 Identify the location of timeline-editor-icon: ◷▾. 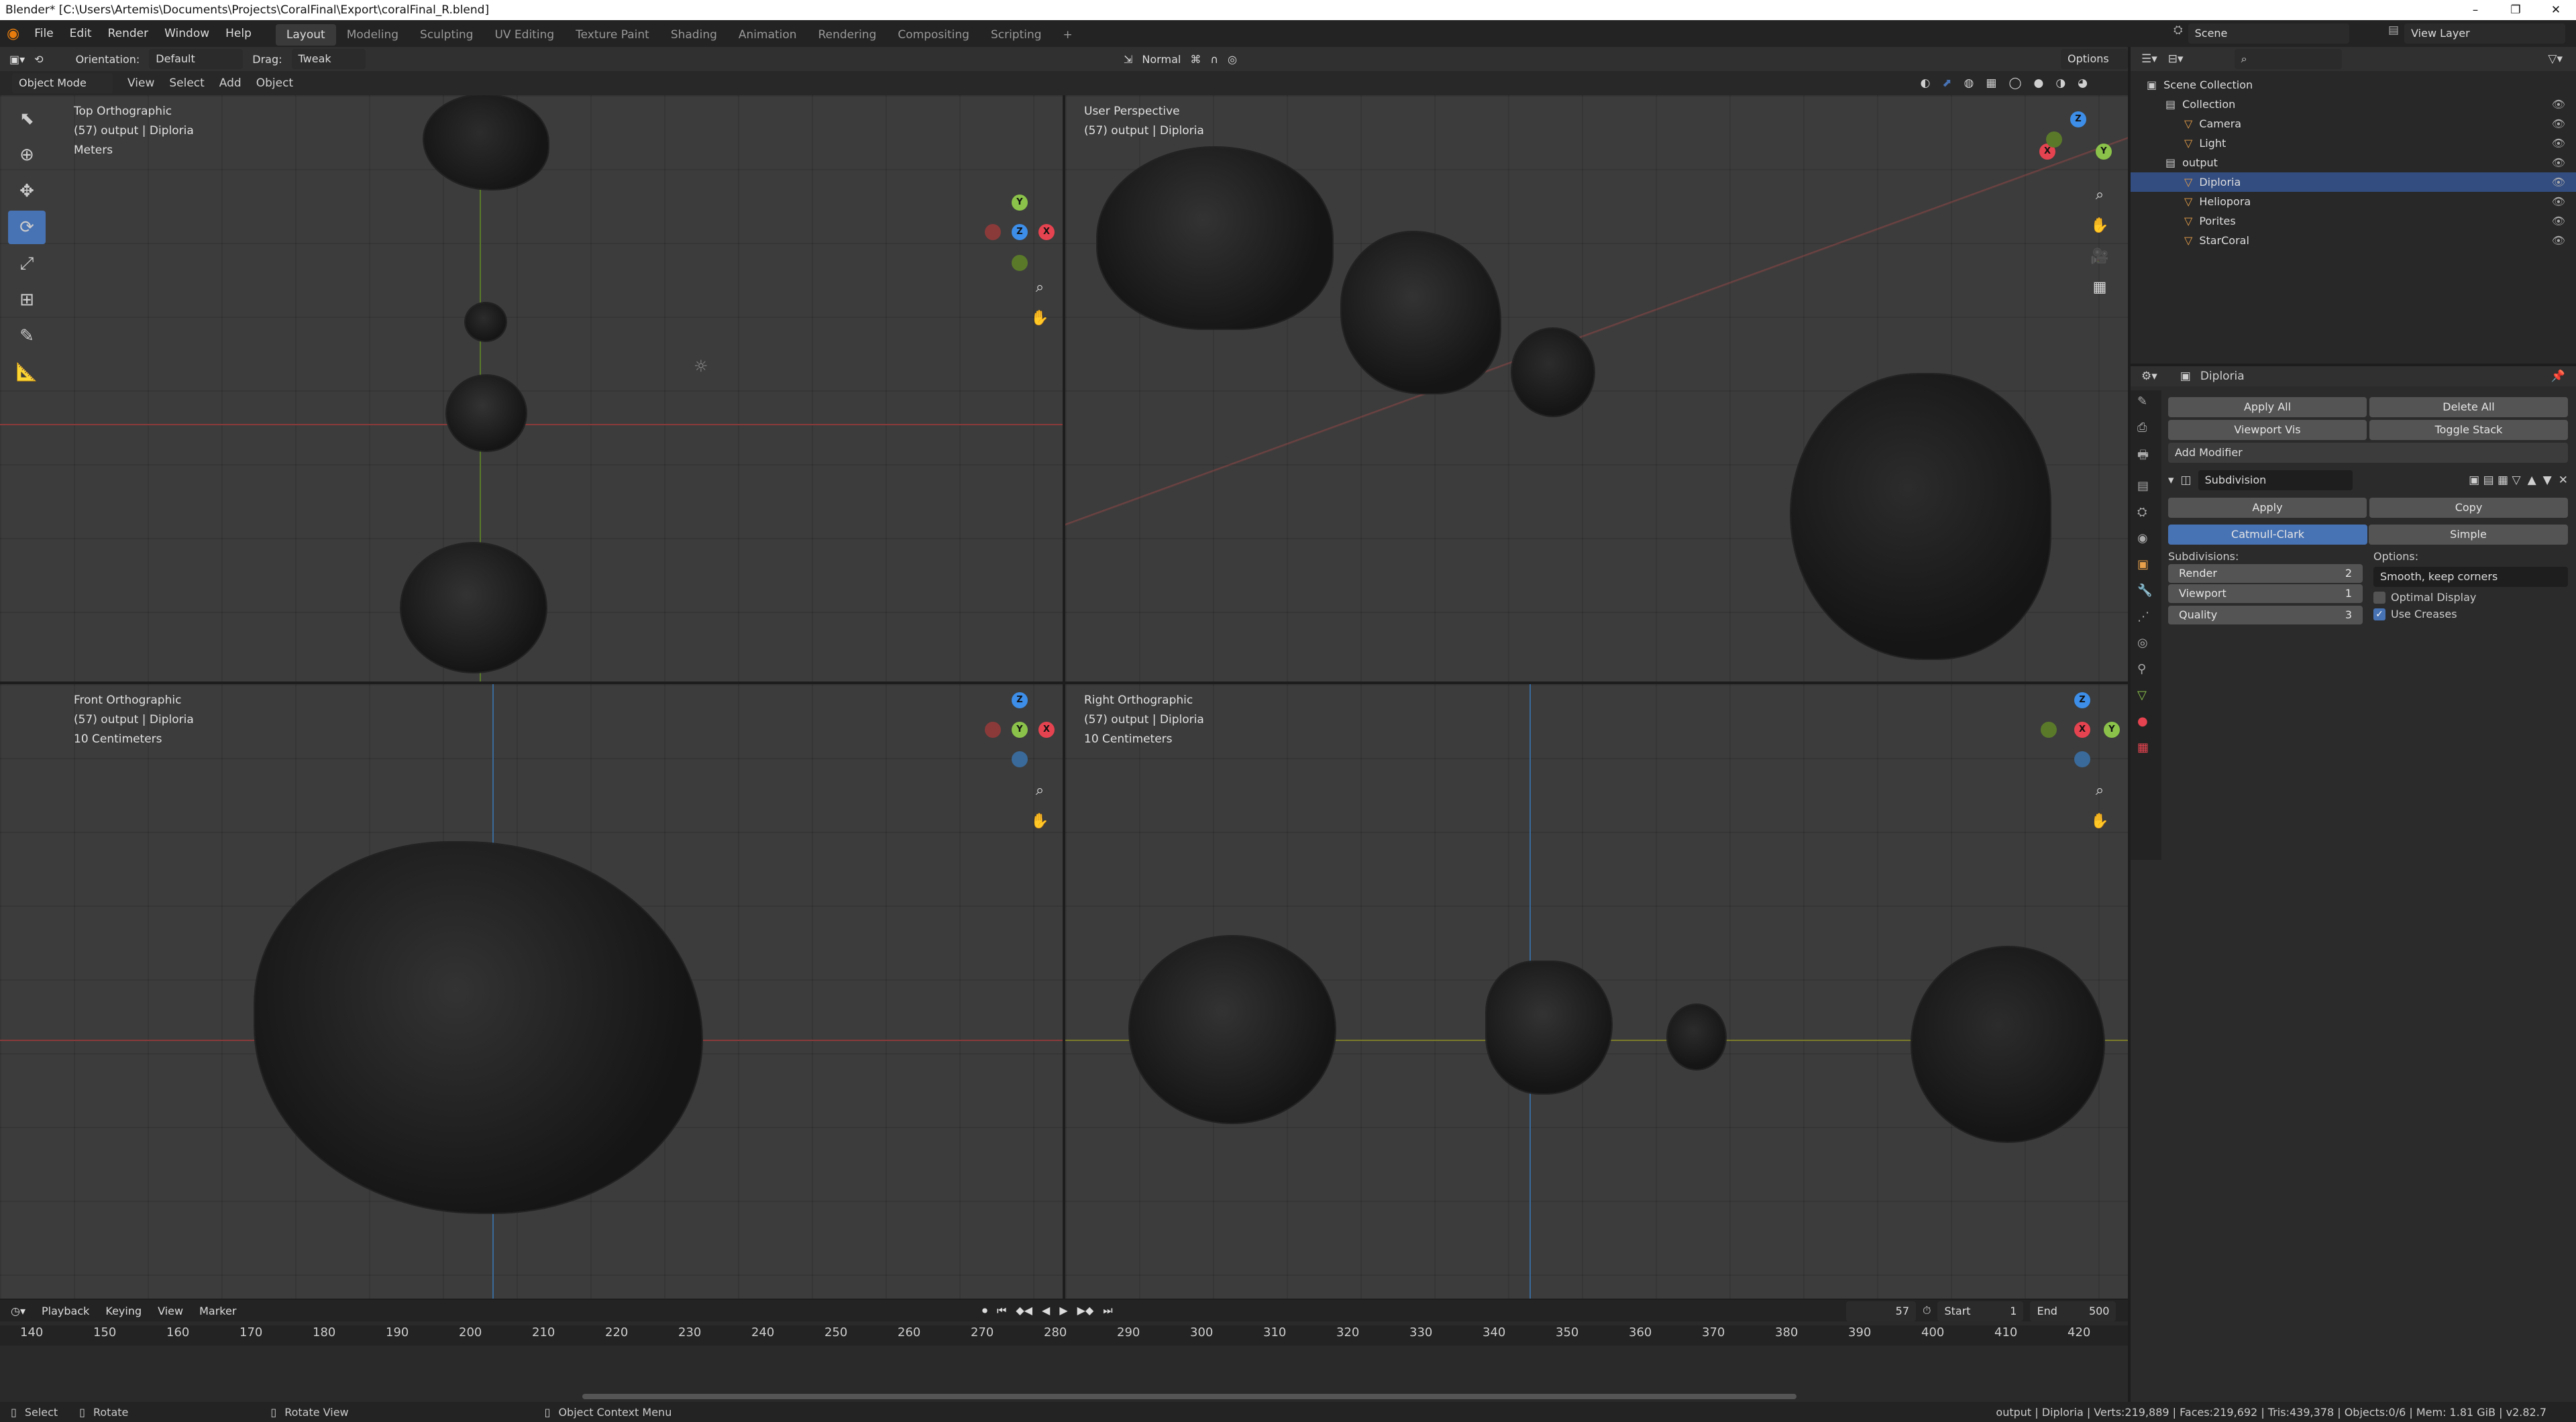
(18, 1311).